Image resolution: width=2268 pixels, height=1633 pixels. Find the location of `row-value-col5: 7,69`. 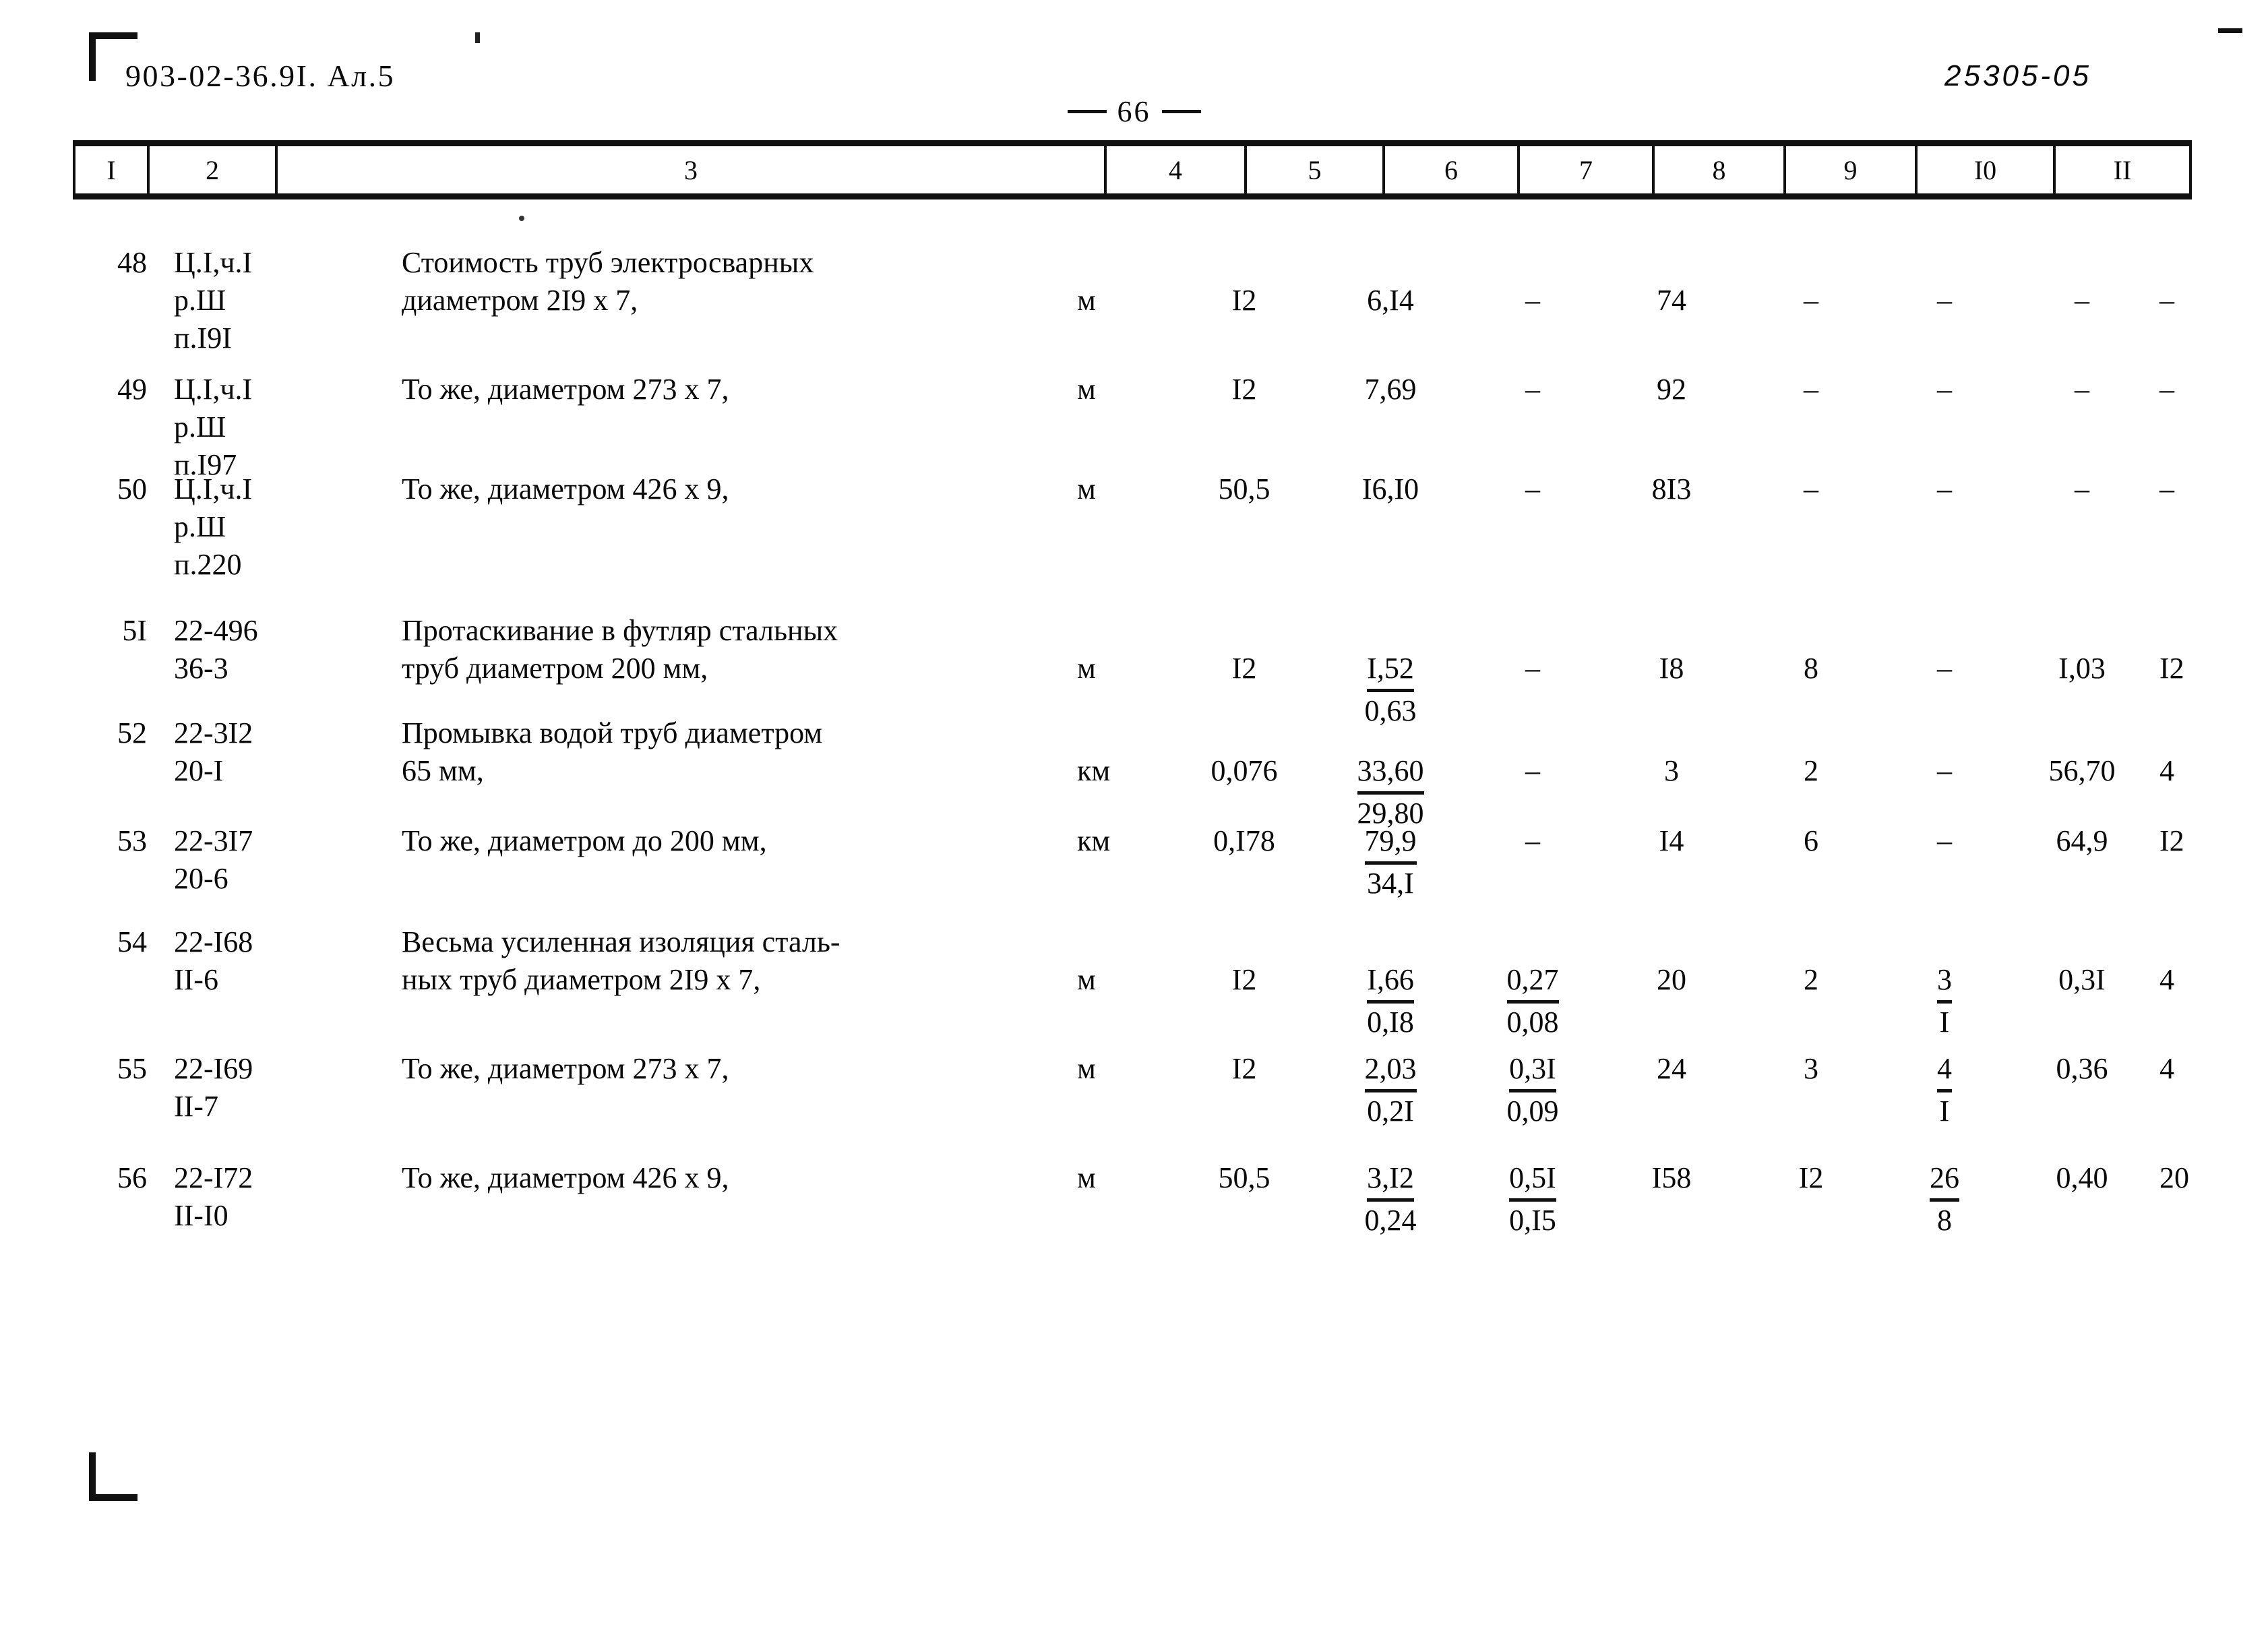

row-value-col5: 7,69 is located at coordinates (1390, 389).